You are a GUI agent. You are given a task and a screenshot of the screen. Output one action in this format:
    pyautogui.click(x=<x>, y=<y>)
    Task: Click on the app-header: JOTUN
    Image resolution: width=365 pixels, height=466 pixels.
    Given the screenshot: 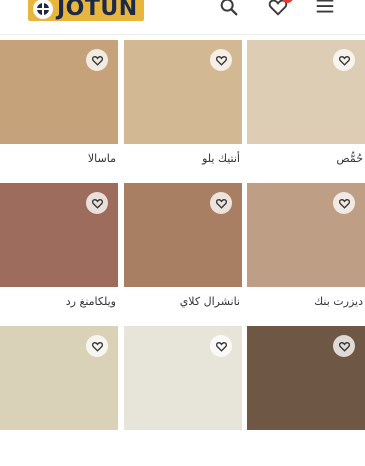 What is the action you would take?
    pyautogui.click(x=182, y=17)
    